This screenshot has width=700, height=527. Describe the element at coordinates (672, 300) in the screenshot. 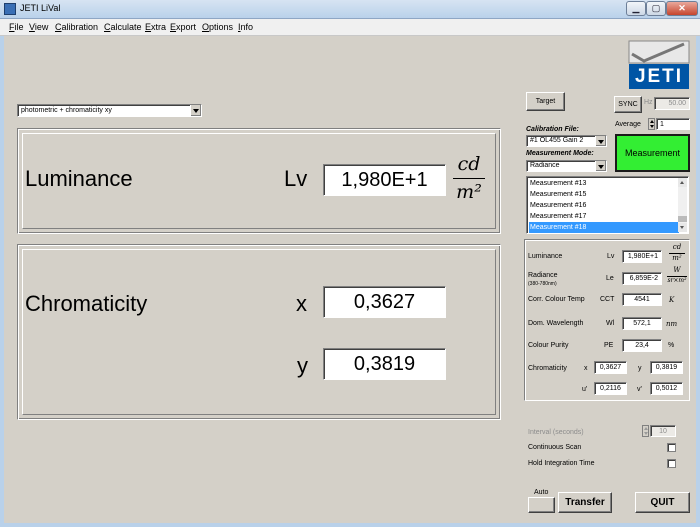

I see `result-cct-unit: K` at that location.